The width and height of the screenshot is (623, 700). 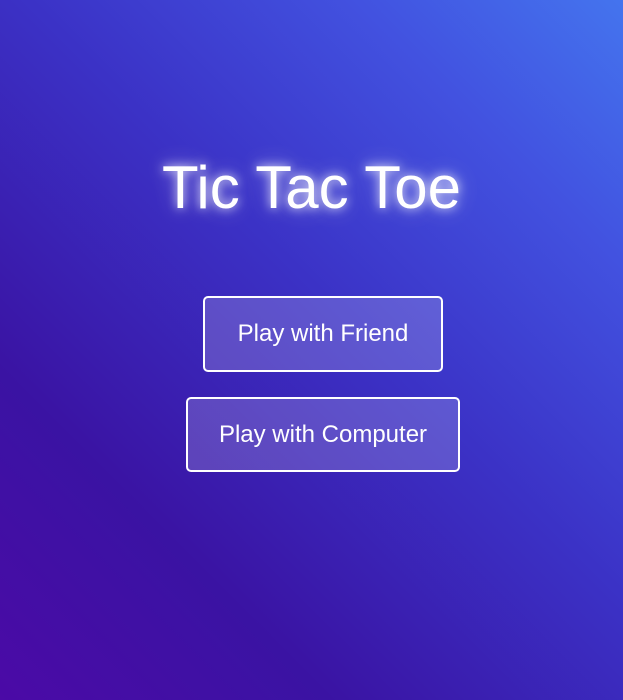 What do you see at coordinates (311, 187) in the screenshot?
I see `game-title: Tic Tac Toe` at bounding box center [311, 187].